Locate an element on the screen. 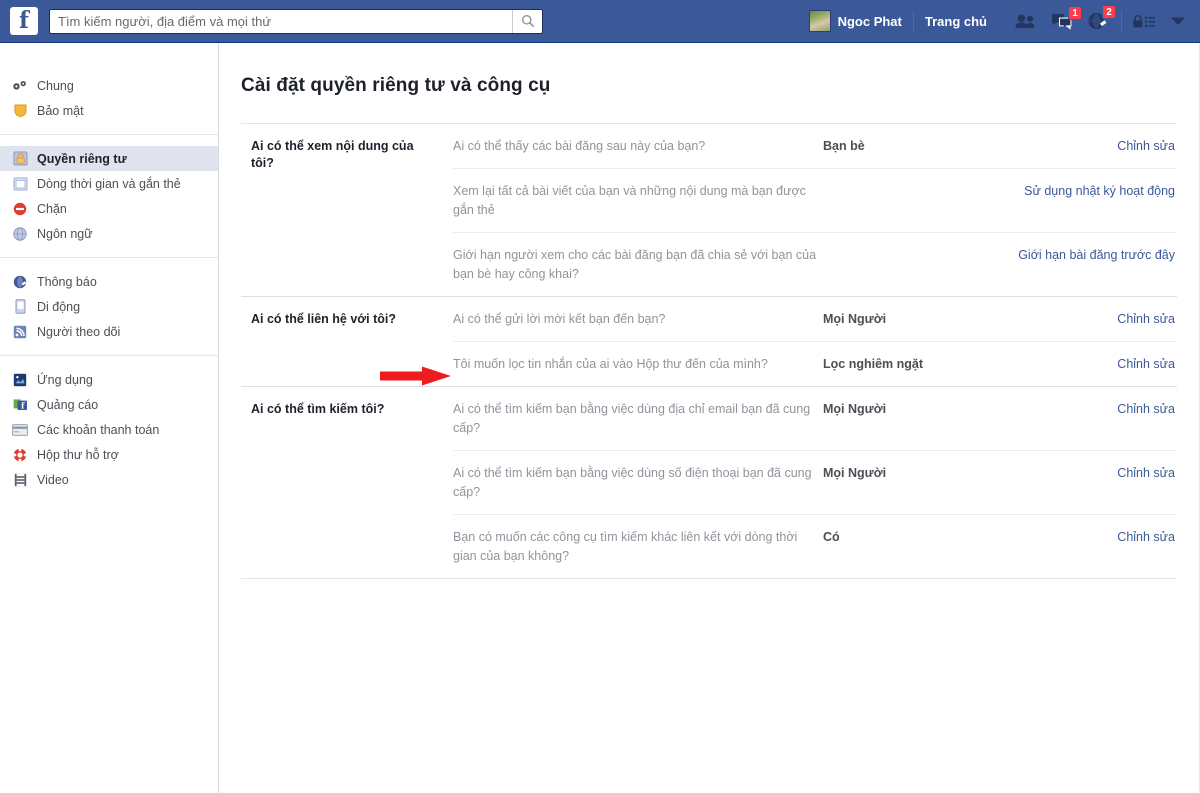 This screenshot has width=1200, height=793. sidebar-item-label: Dòng thời gian và gắn thẻ is located at coordinates (109, 183).